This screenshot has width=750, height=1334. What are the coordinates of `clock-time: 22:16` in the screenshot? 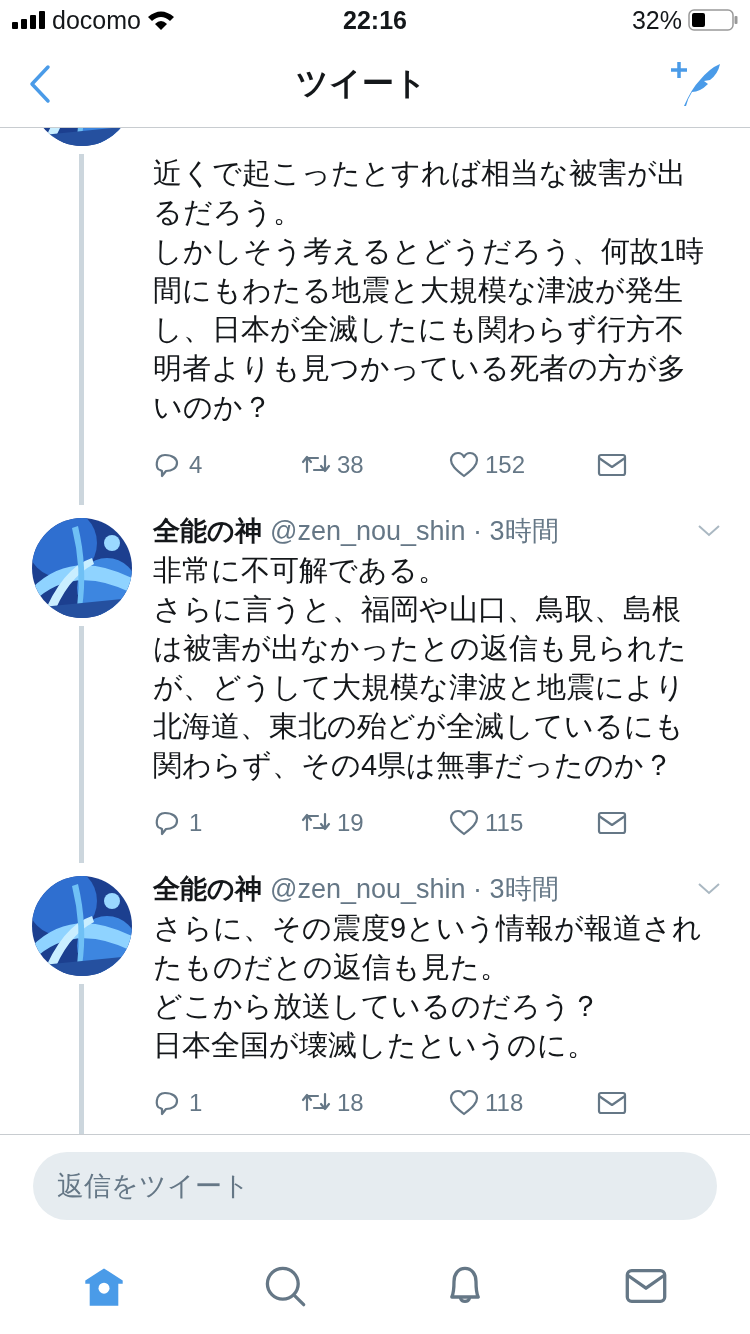 It's located at (375, 19).